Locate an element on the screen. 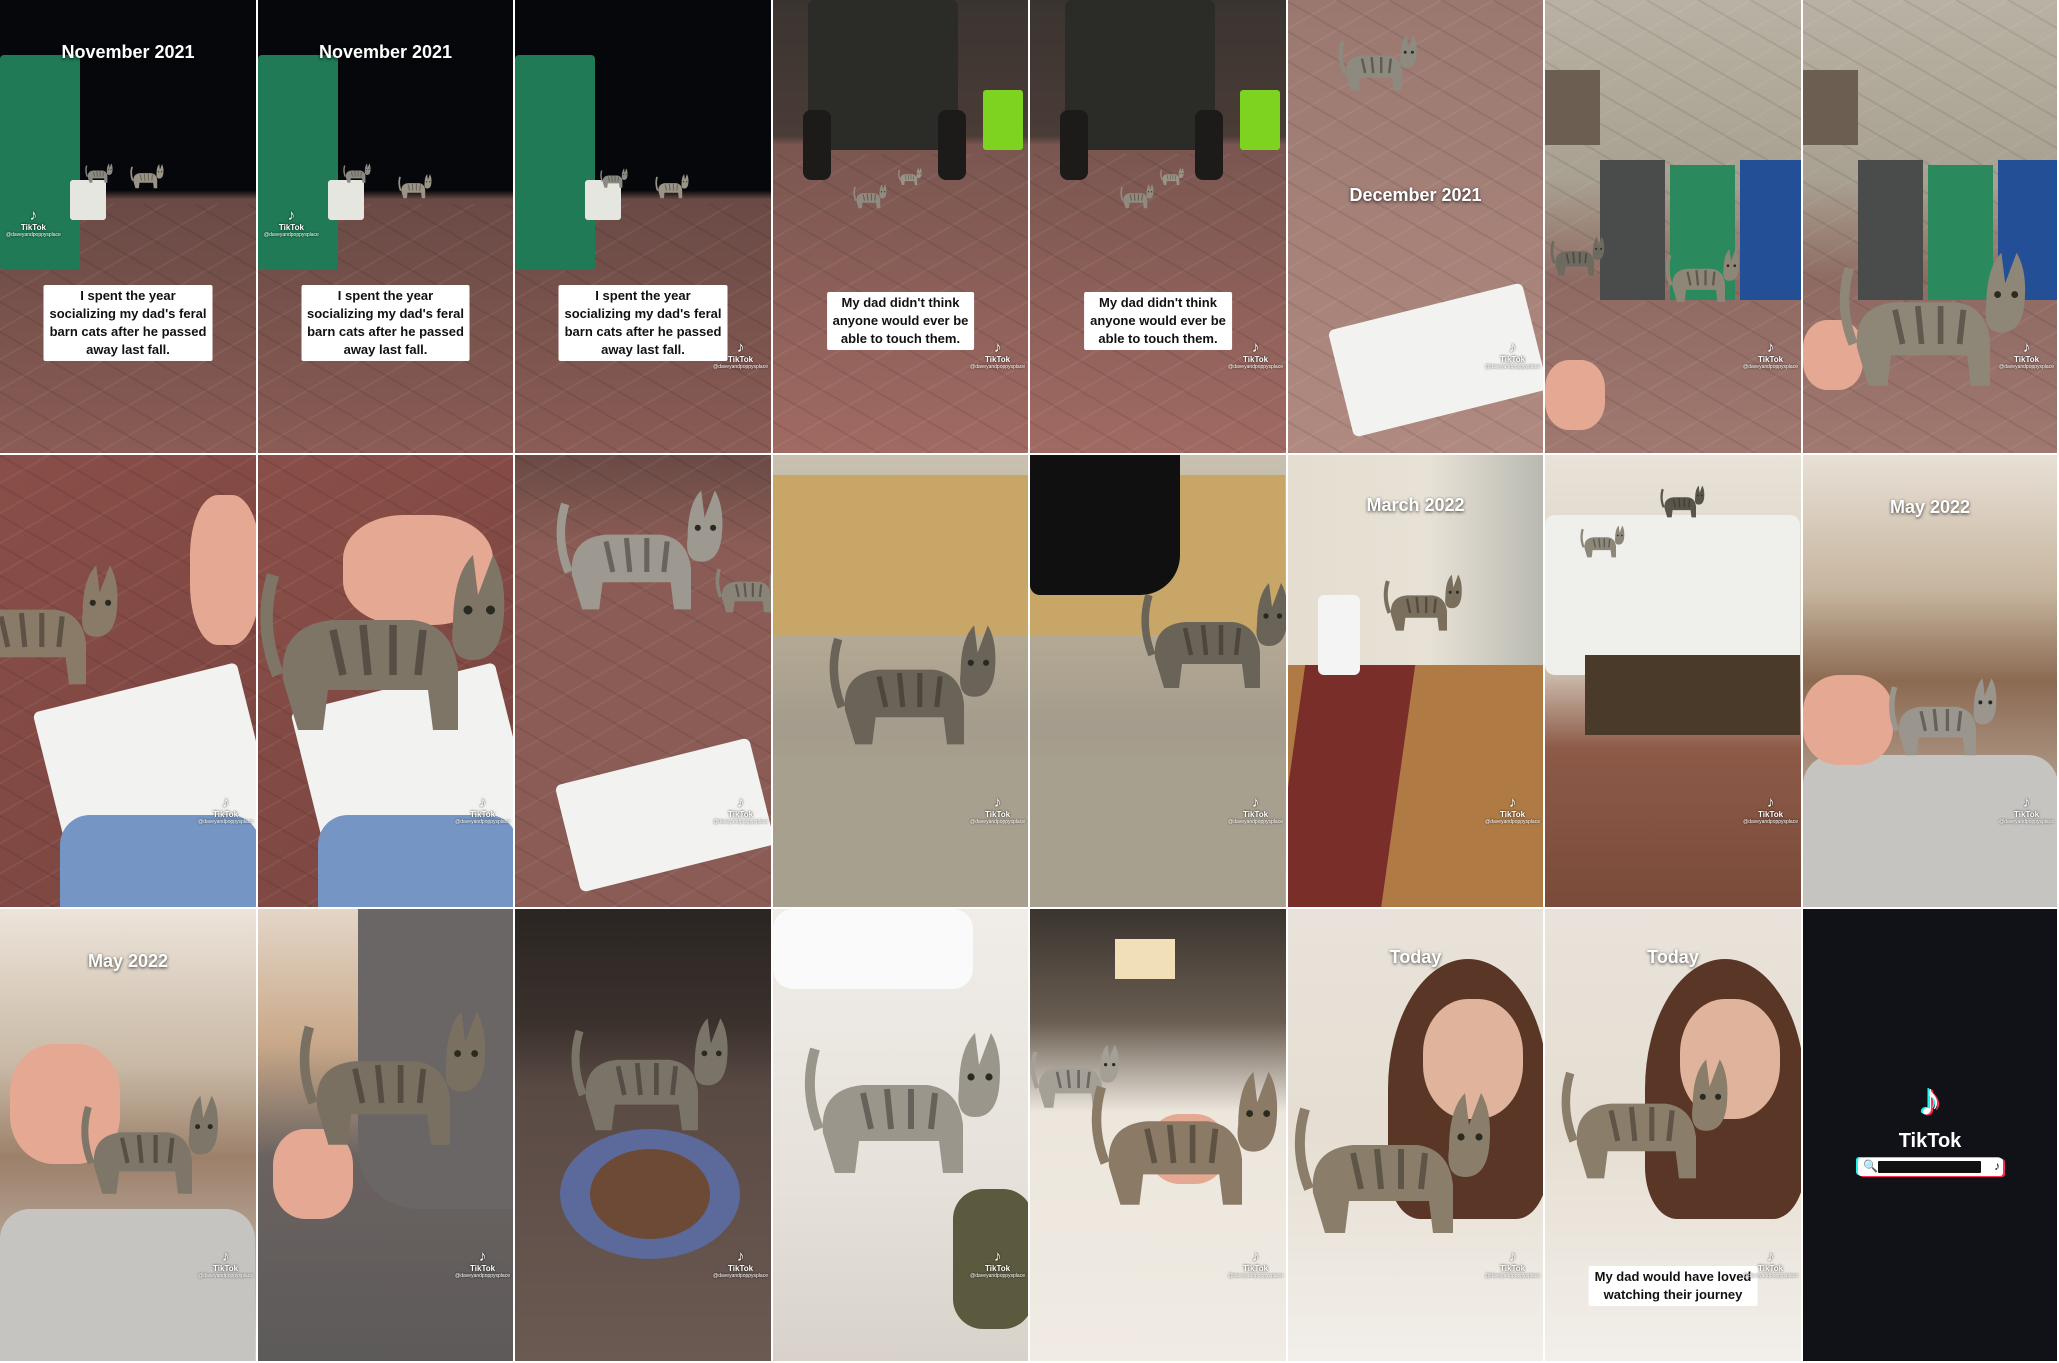 The height and width of the screenshot is (1363, 2059). video-frame-11: ♪ TikTok @daveyandpoppysplace is located at coordinates (643, 681).